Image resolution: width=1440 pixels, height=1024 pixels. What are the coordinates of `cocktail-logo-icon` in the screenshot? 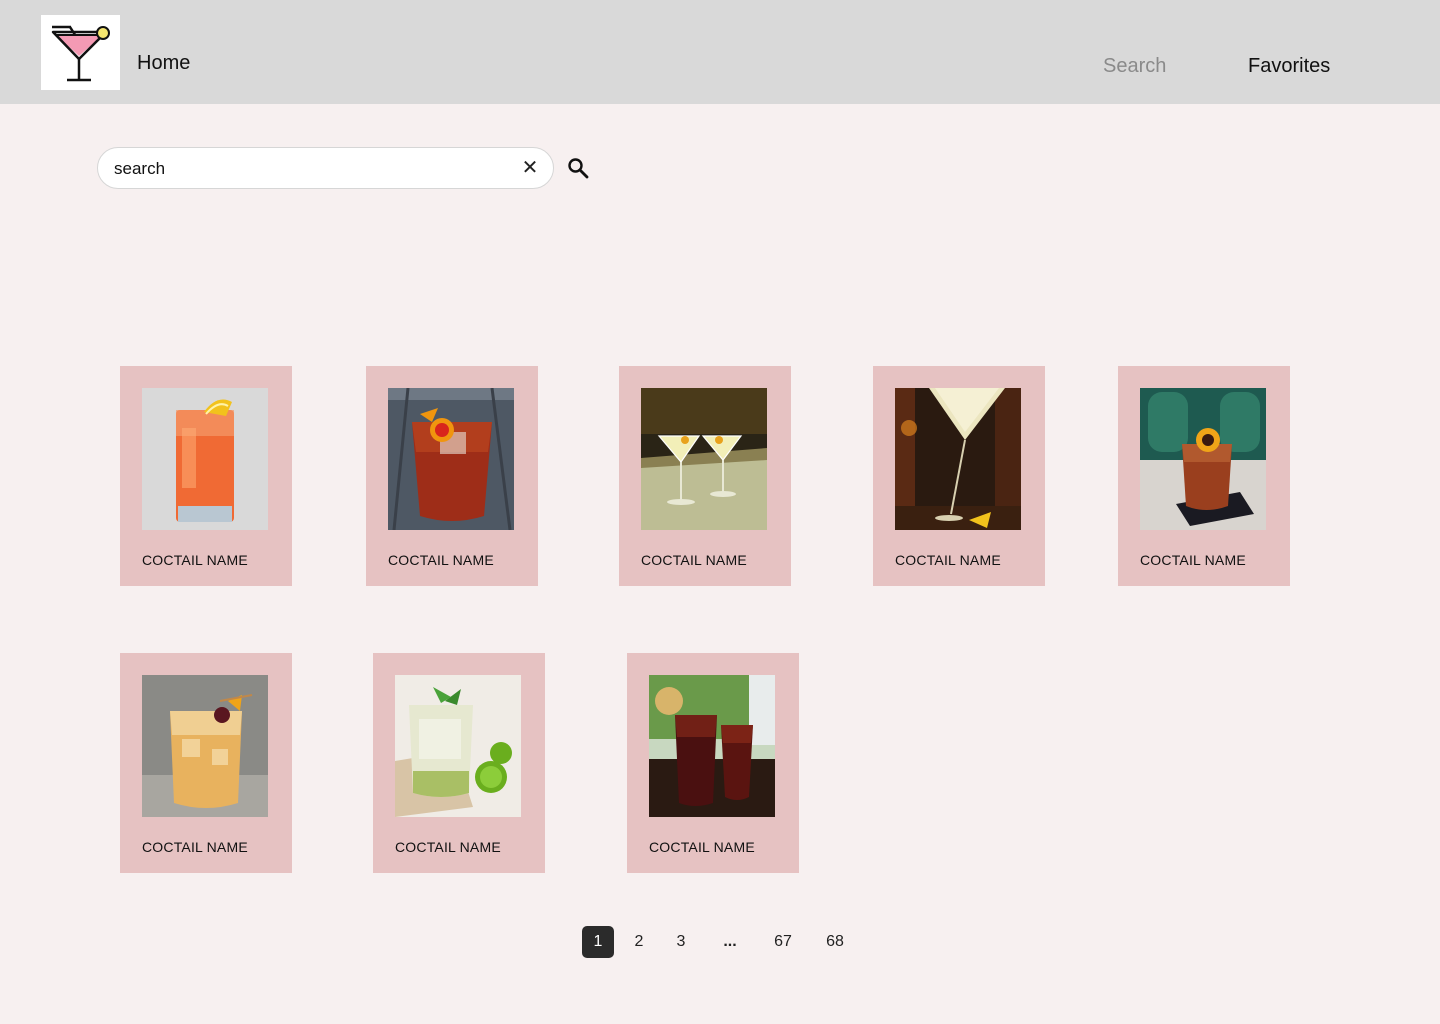 It's located at (80, 52).